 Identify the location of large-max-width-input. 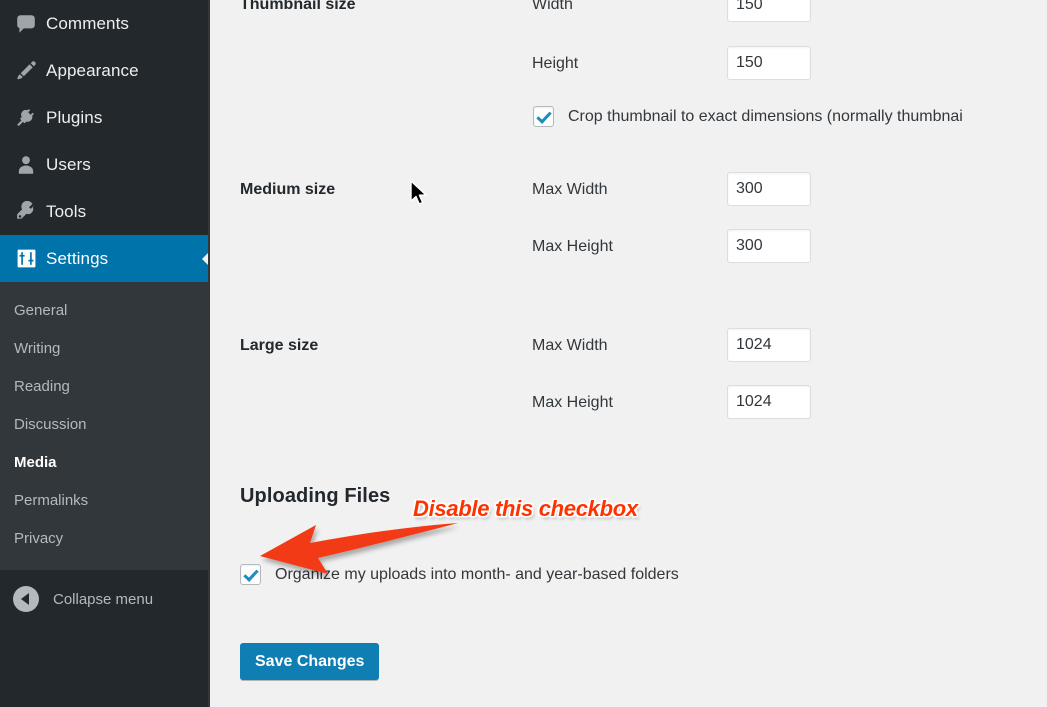
(769, 345).